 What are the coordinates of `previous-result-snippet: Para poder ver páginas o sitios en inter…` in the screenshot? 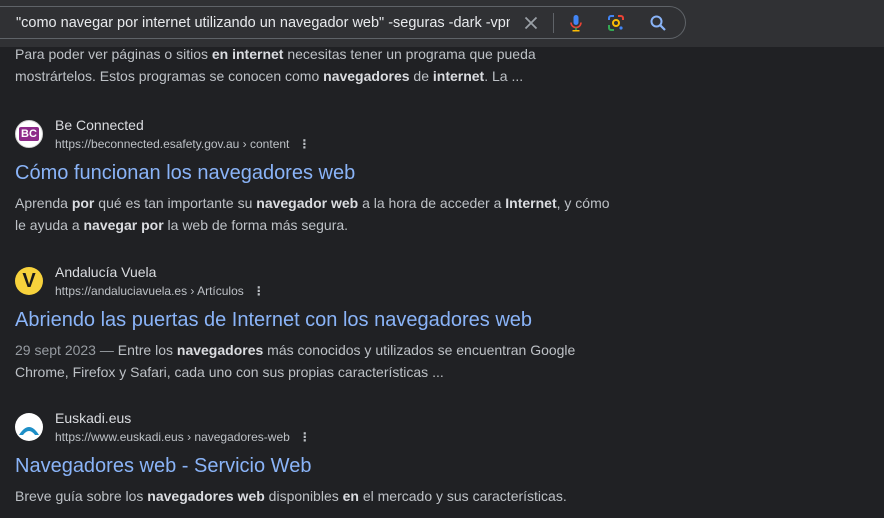 It's located at (275, 65).